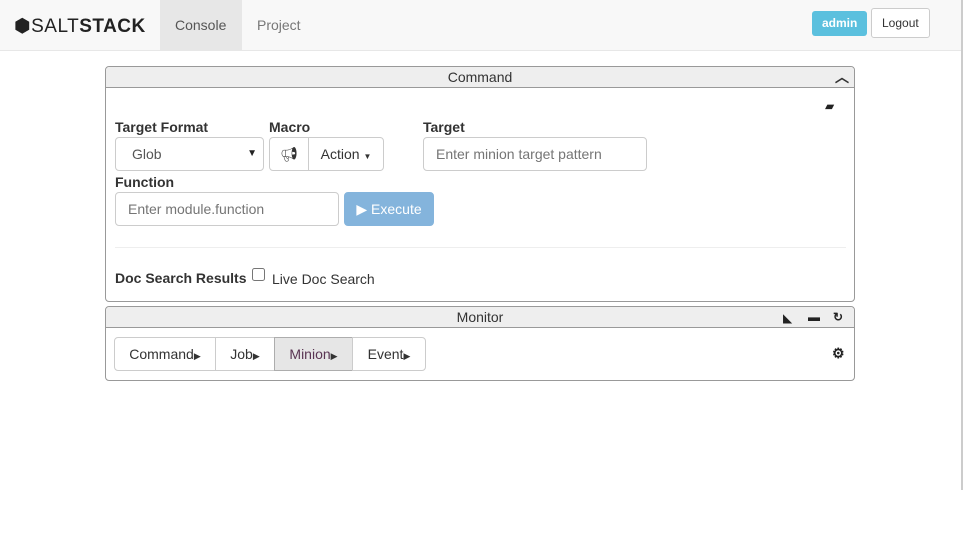 This screenshot has height=540, width=963. Describe the element at coordinates (290, 127) in the screenshot. I see `macro-label: Macro` at that location.